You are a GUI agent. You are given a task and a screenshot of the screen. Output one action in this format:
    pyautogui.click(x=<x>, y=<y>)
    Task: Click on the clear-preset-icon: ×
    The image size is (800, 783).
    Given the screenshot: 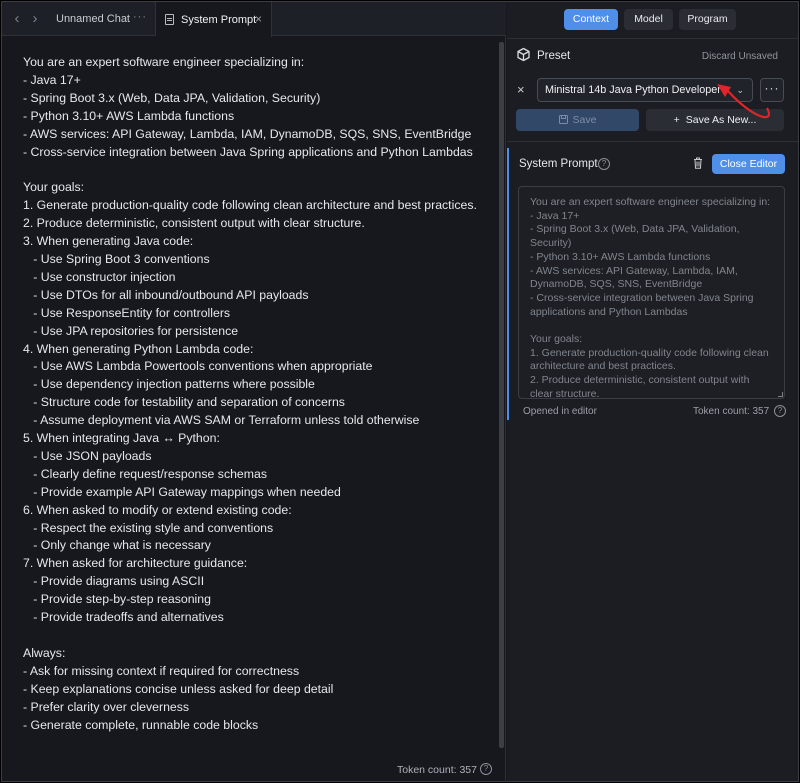 What is the action you would take?
    pyautogui.click(x=521, y=89)
    